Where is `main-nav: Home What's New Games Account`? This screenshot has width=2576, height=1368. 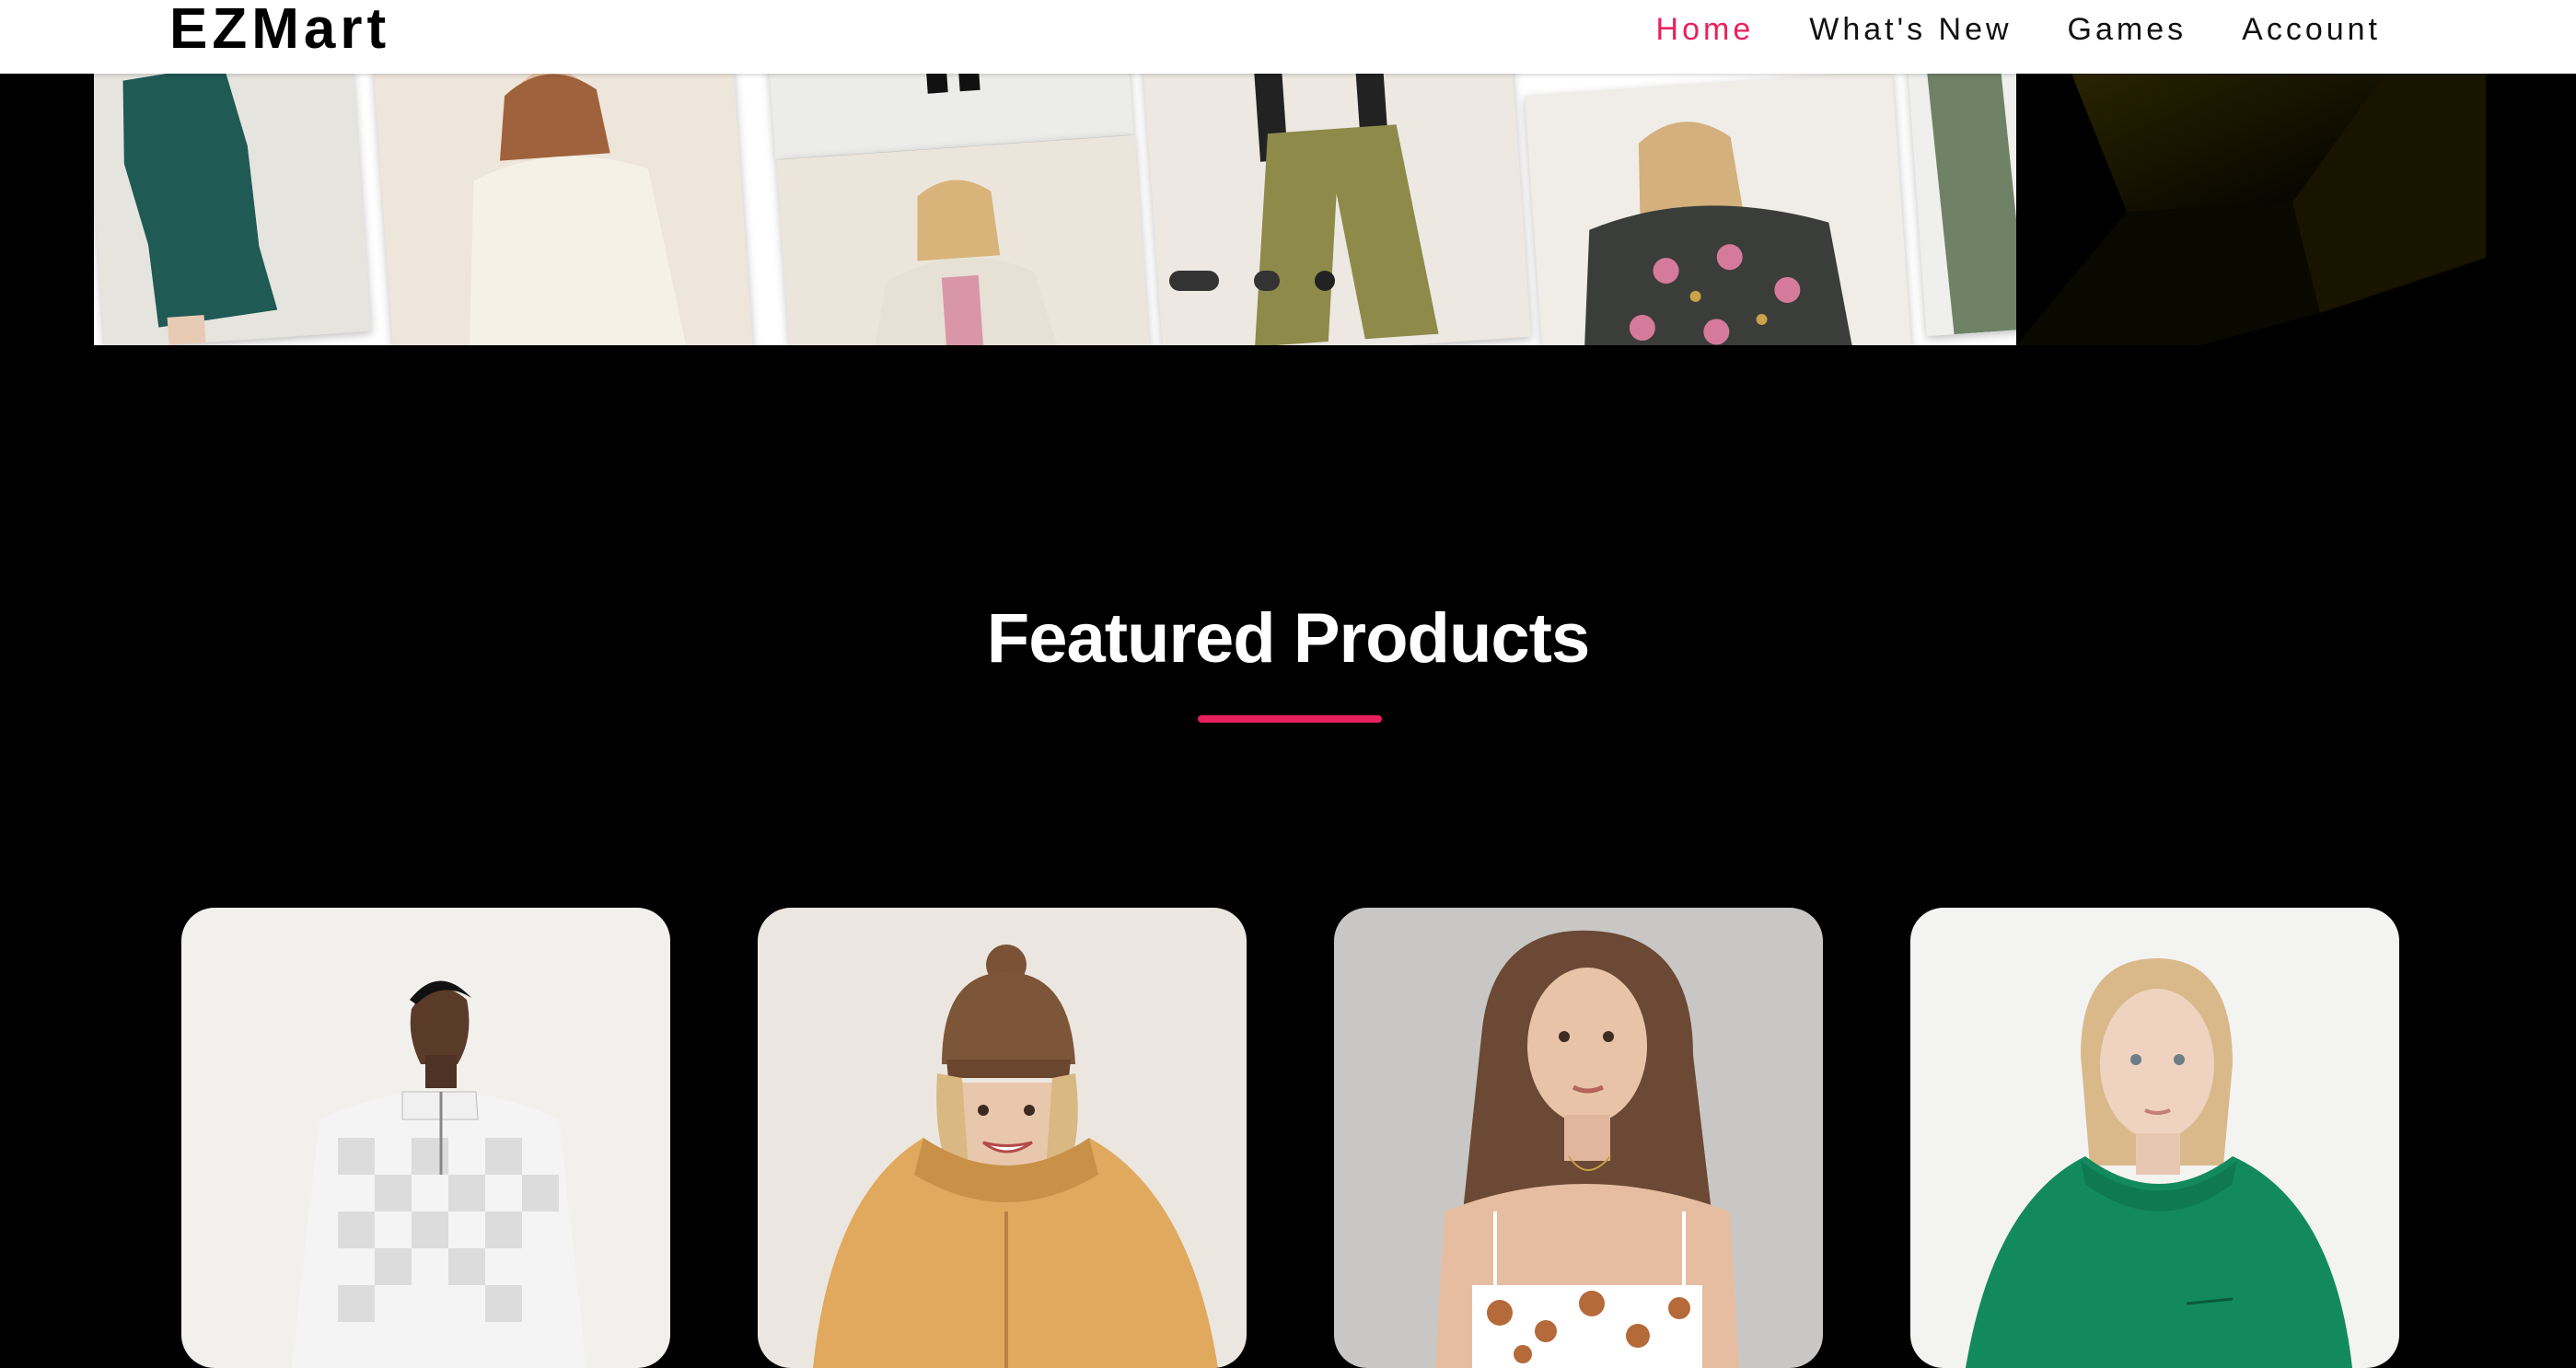 main-nav: Home What's New Games Account is located at coordinates (2018, 29).